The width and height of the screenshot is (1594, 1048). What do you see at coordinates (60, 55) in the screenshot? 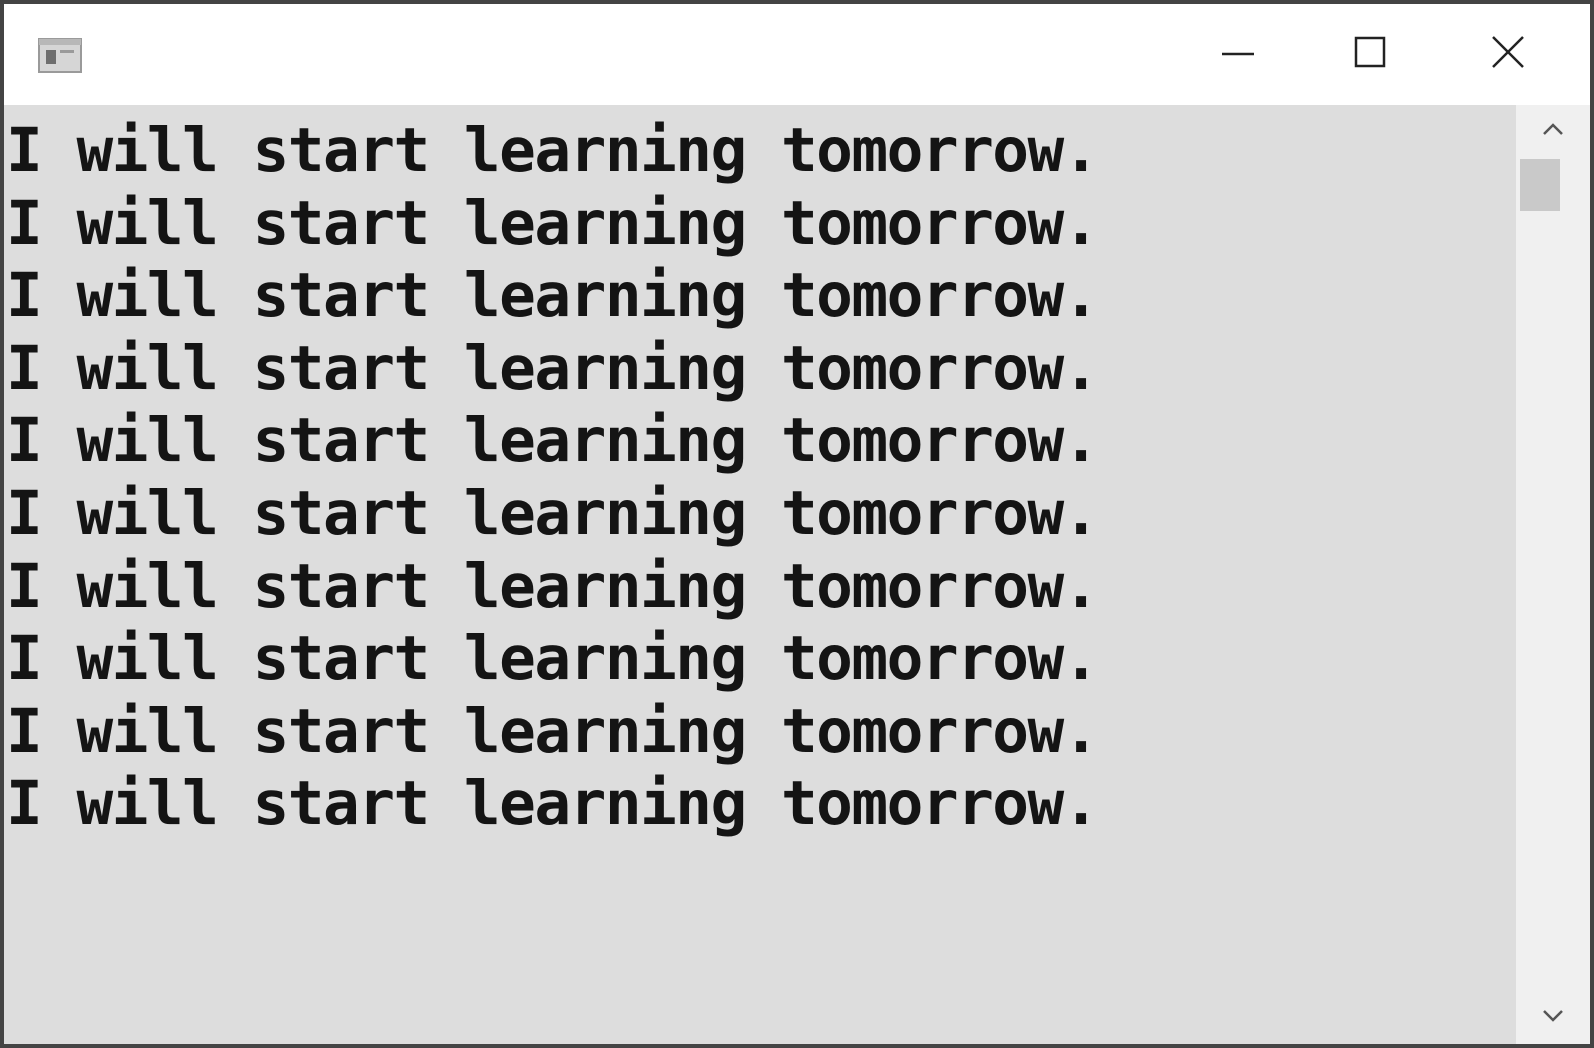
I see `console-app-icon` at bounding box center [60, 55].